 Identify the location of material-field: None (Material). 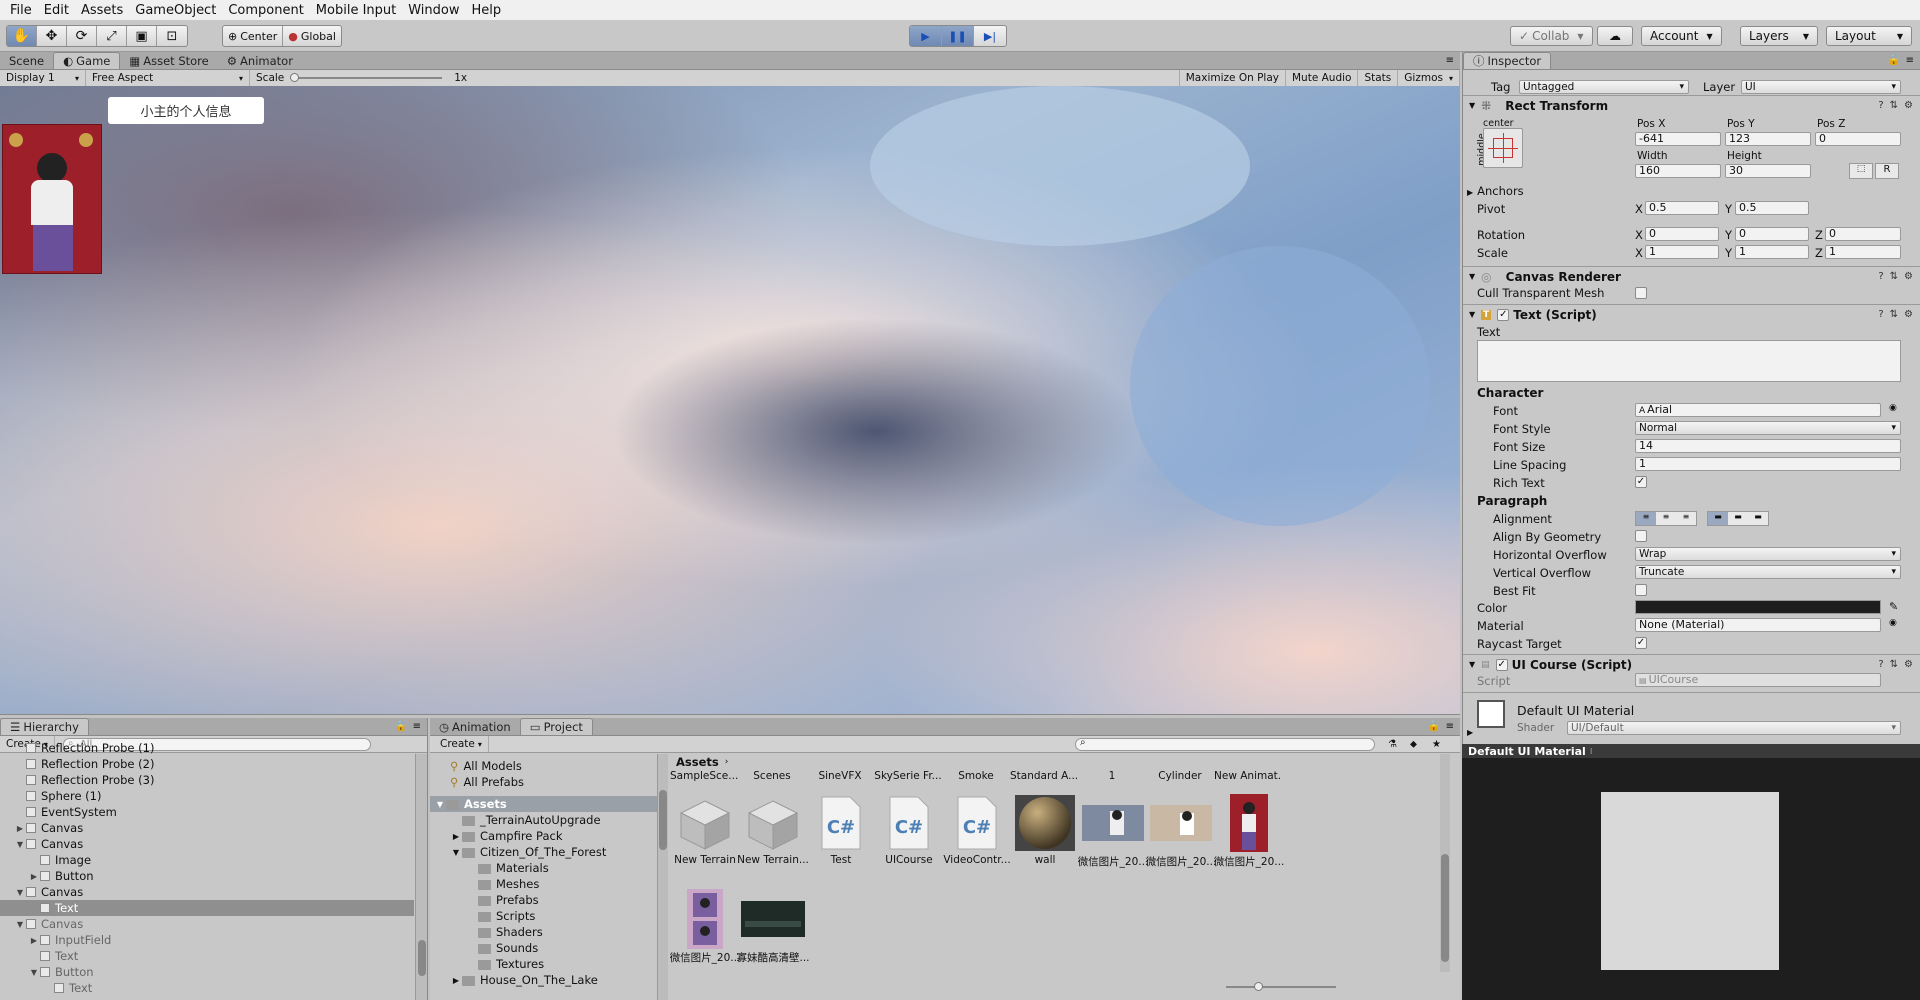
(1758, 625).